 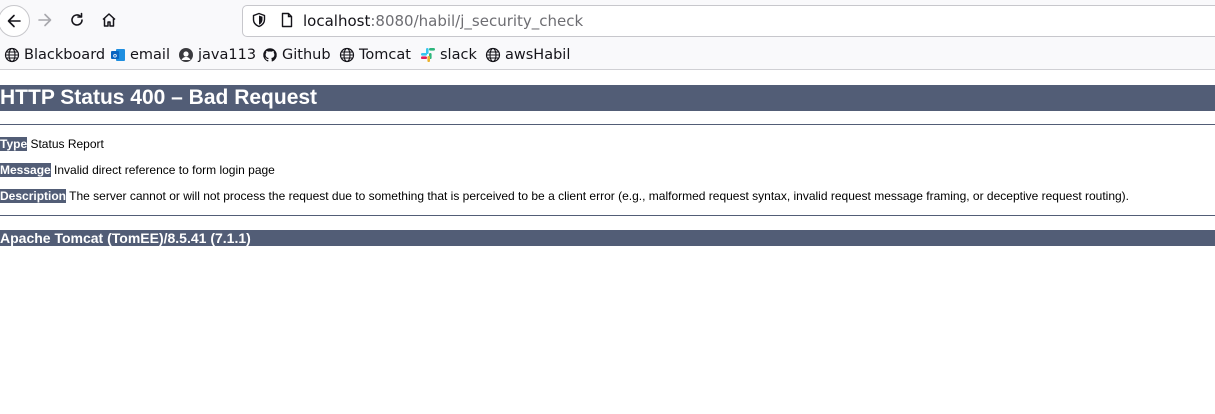 I want to click on bookmark-java113: java113, so click(x=217, y=55).